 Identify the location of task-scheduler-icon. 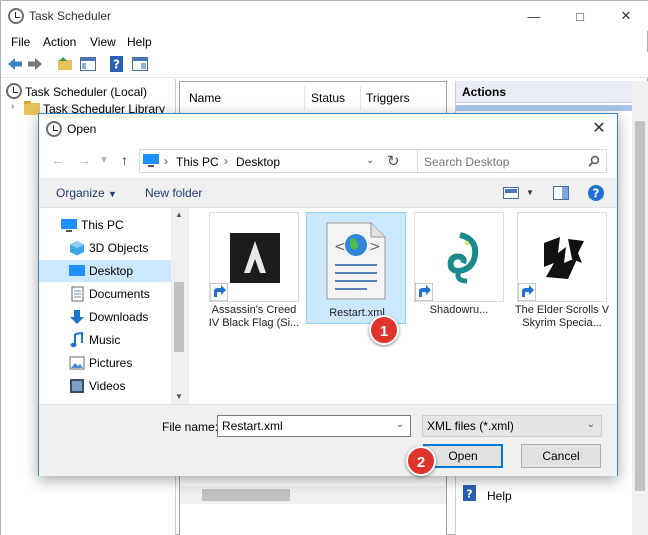
(16, 16).